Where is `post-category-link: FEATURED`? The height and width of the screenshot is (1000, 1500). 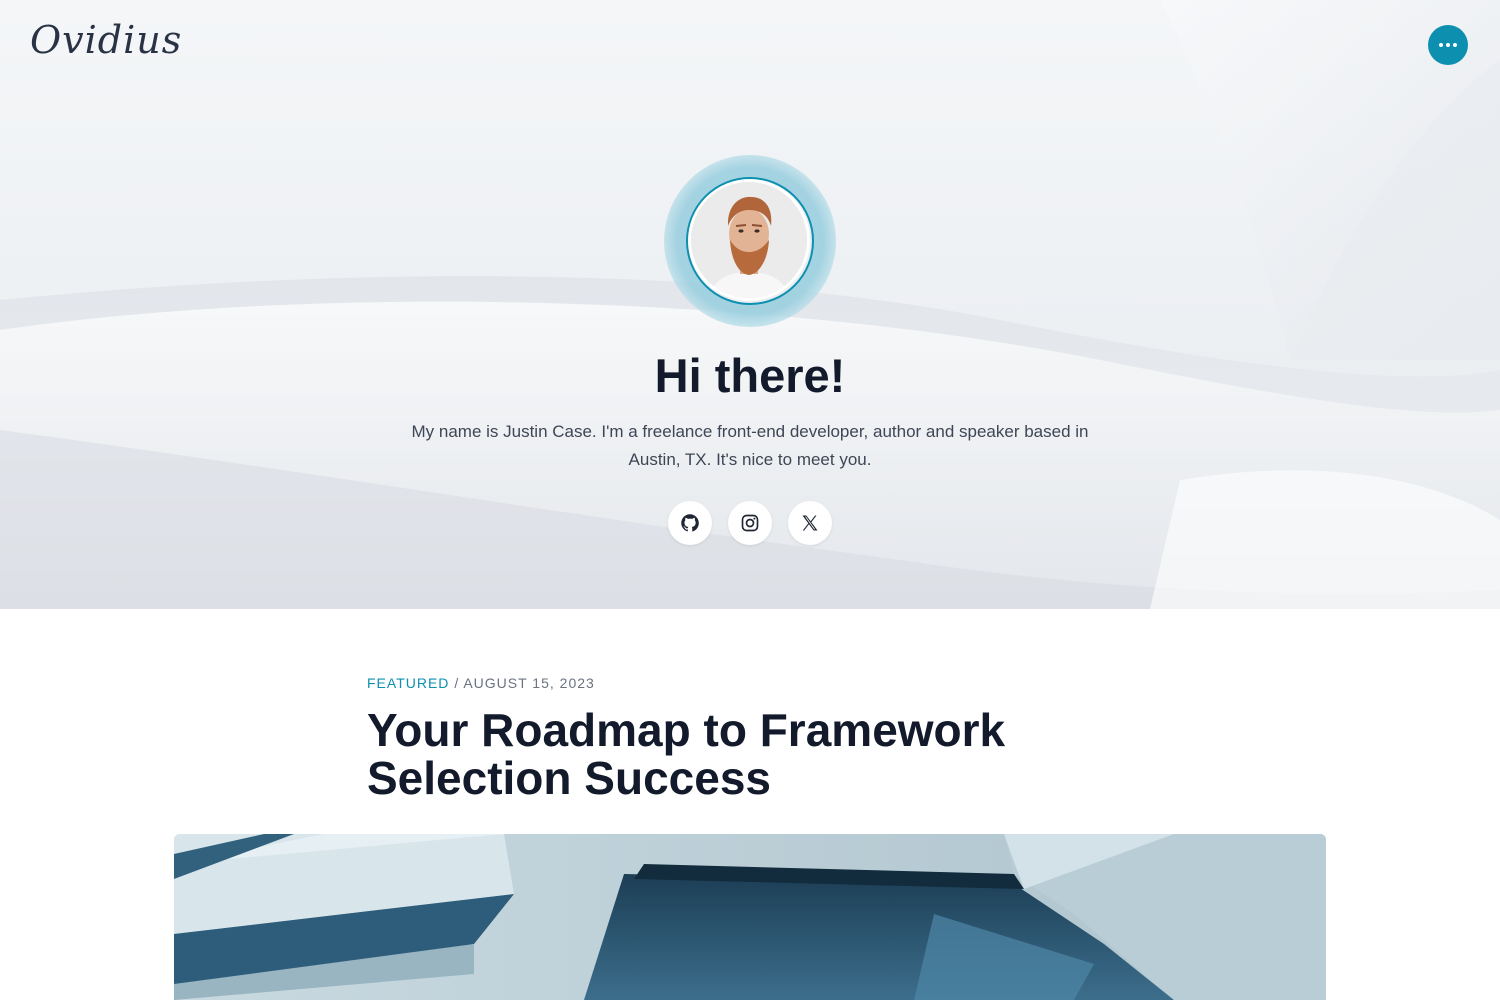 post-category-link: FEATURED is located at coordinates (408, 683).